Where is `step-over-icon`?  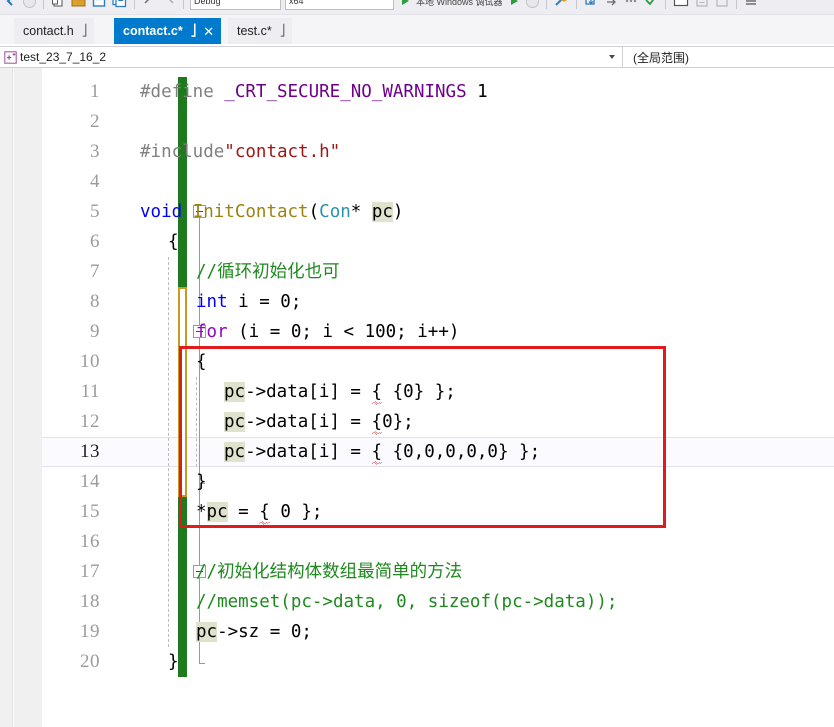 step-over-icon is located at coordinates (611, 6).